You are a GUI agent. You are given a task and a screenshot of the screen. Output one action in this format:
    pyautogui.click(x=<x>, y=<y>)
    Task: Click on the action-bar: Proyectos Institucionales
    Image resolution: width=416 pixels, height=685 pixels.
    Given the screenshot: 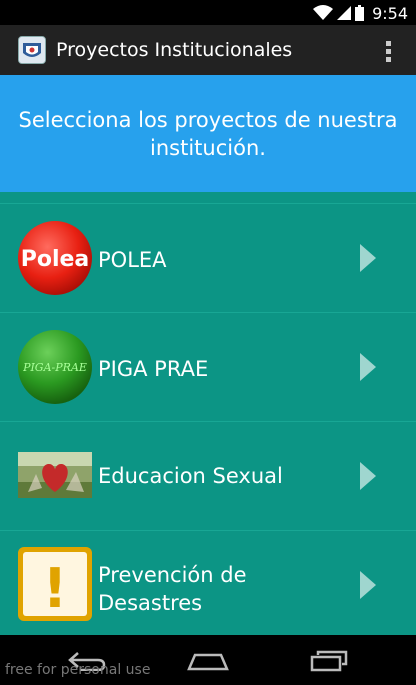 What is the action you would take?
    pyautogui.click(x=208, y=50)
    